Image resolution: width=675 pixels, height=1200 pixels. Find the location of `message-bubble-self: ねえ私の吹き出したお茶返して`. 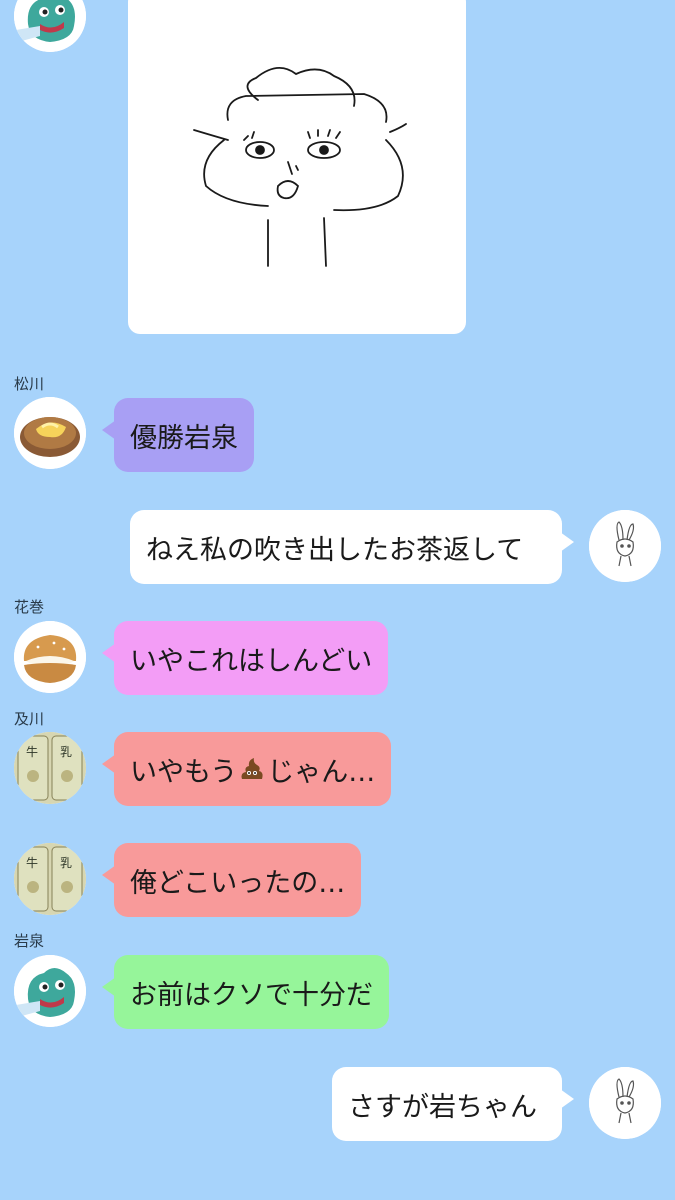

message-bubble-self: ねえ私の吹き出したお茶返して is located at coordinates (352, 547).